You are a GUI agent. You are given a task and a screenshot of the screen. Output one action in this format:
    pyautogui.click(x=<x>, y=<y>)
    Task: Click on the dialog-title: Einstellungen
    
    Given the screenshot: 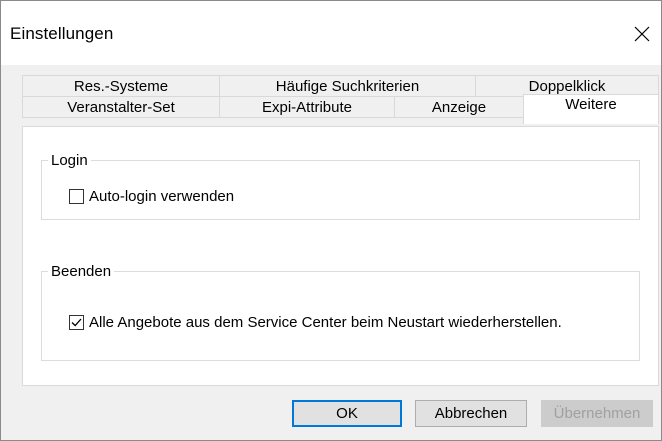 What is the action you would take?
    pyautogui.click(x=62, y=33)
    